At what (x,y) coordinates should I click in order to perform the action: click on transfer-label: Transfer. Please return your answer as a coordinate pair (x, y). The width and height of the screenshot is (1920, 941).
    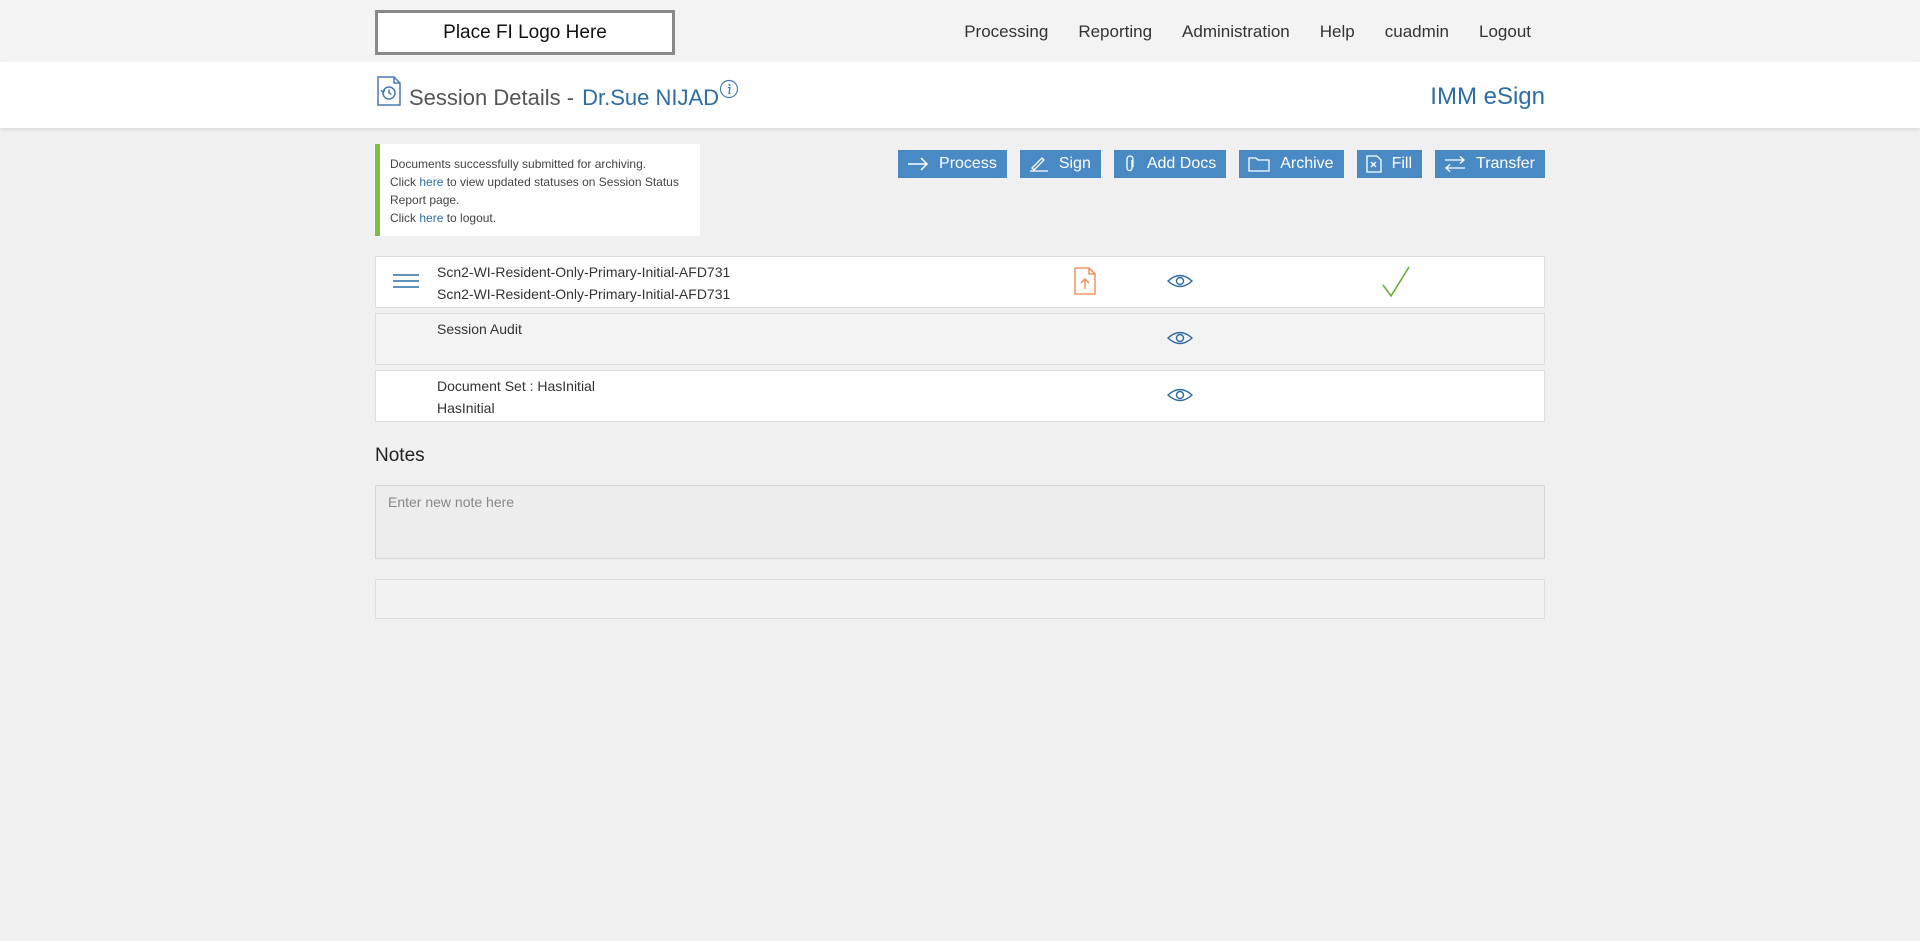
    Looking at the image, I should click on (1505, 163).